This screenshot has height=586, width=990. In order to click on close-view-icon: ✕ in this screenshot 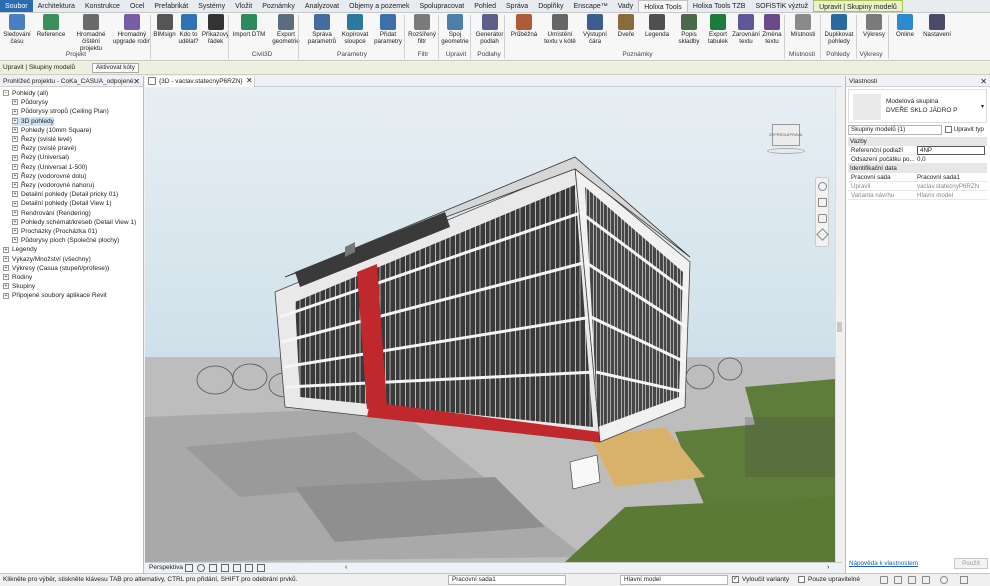, I will do `click(249, 81)`.